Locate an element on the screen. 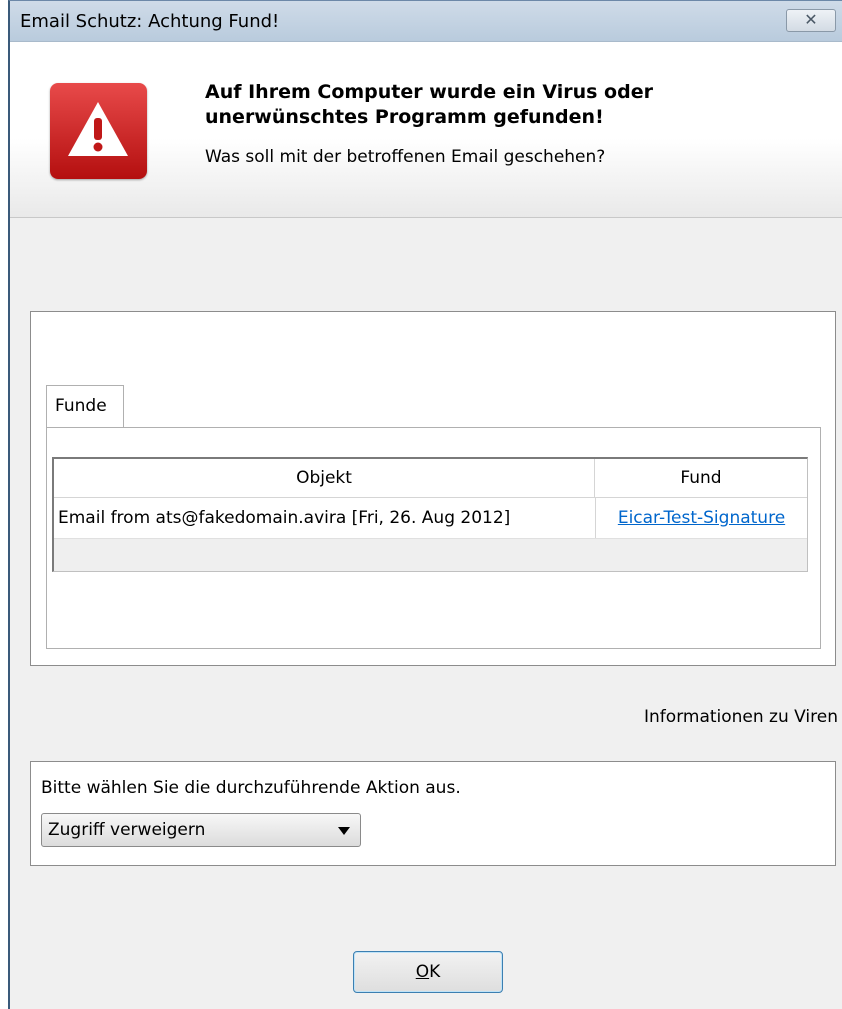 This screenshot has height=1009, width=842. finding-link: Eicar-Test-Signature is located at coordinates (701, 518).